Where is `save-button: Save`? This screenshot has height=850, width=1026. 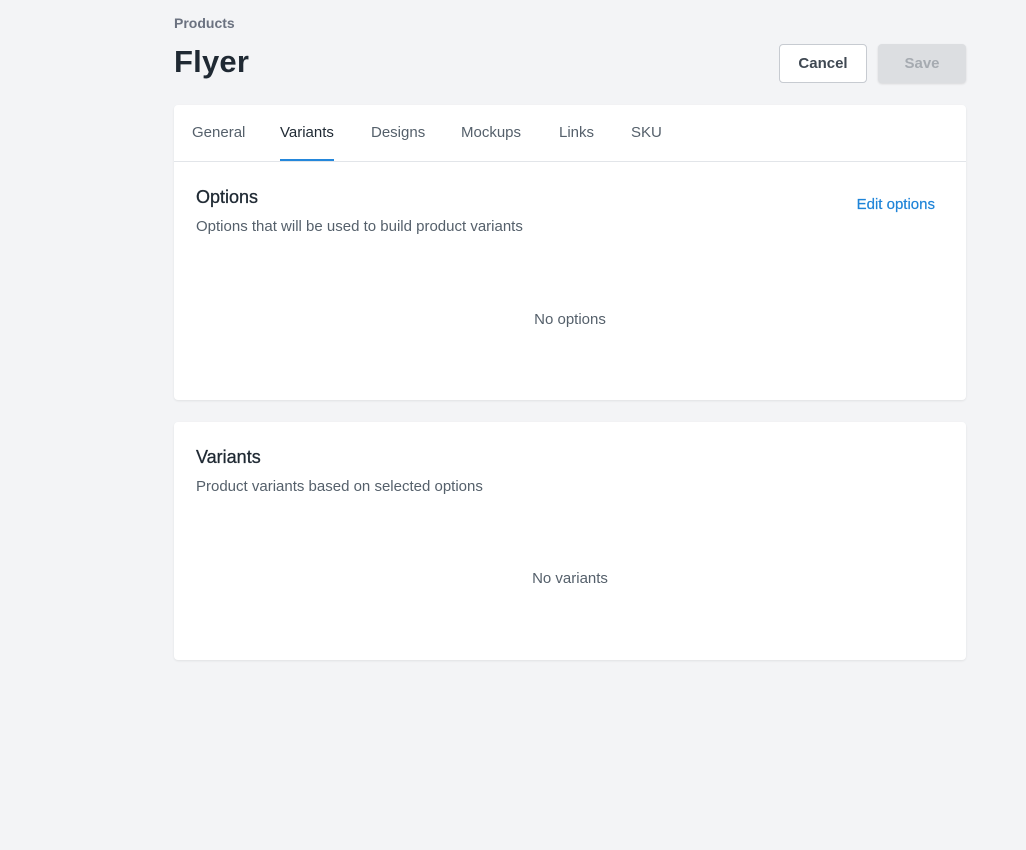
save-button: Save is located at coordinates (922, 63).